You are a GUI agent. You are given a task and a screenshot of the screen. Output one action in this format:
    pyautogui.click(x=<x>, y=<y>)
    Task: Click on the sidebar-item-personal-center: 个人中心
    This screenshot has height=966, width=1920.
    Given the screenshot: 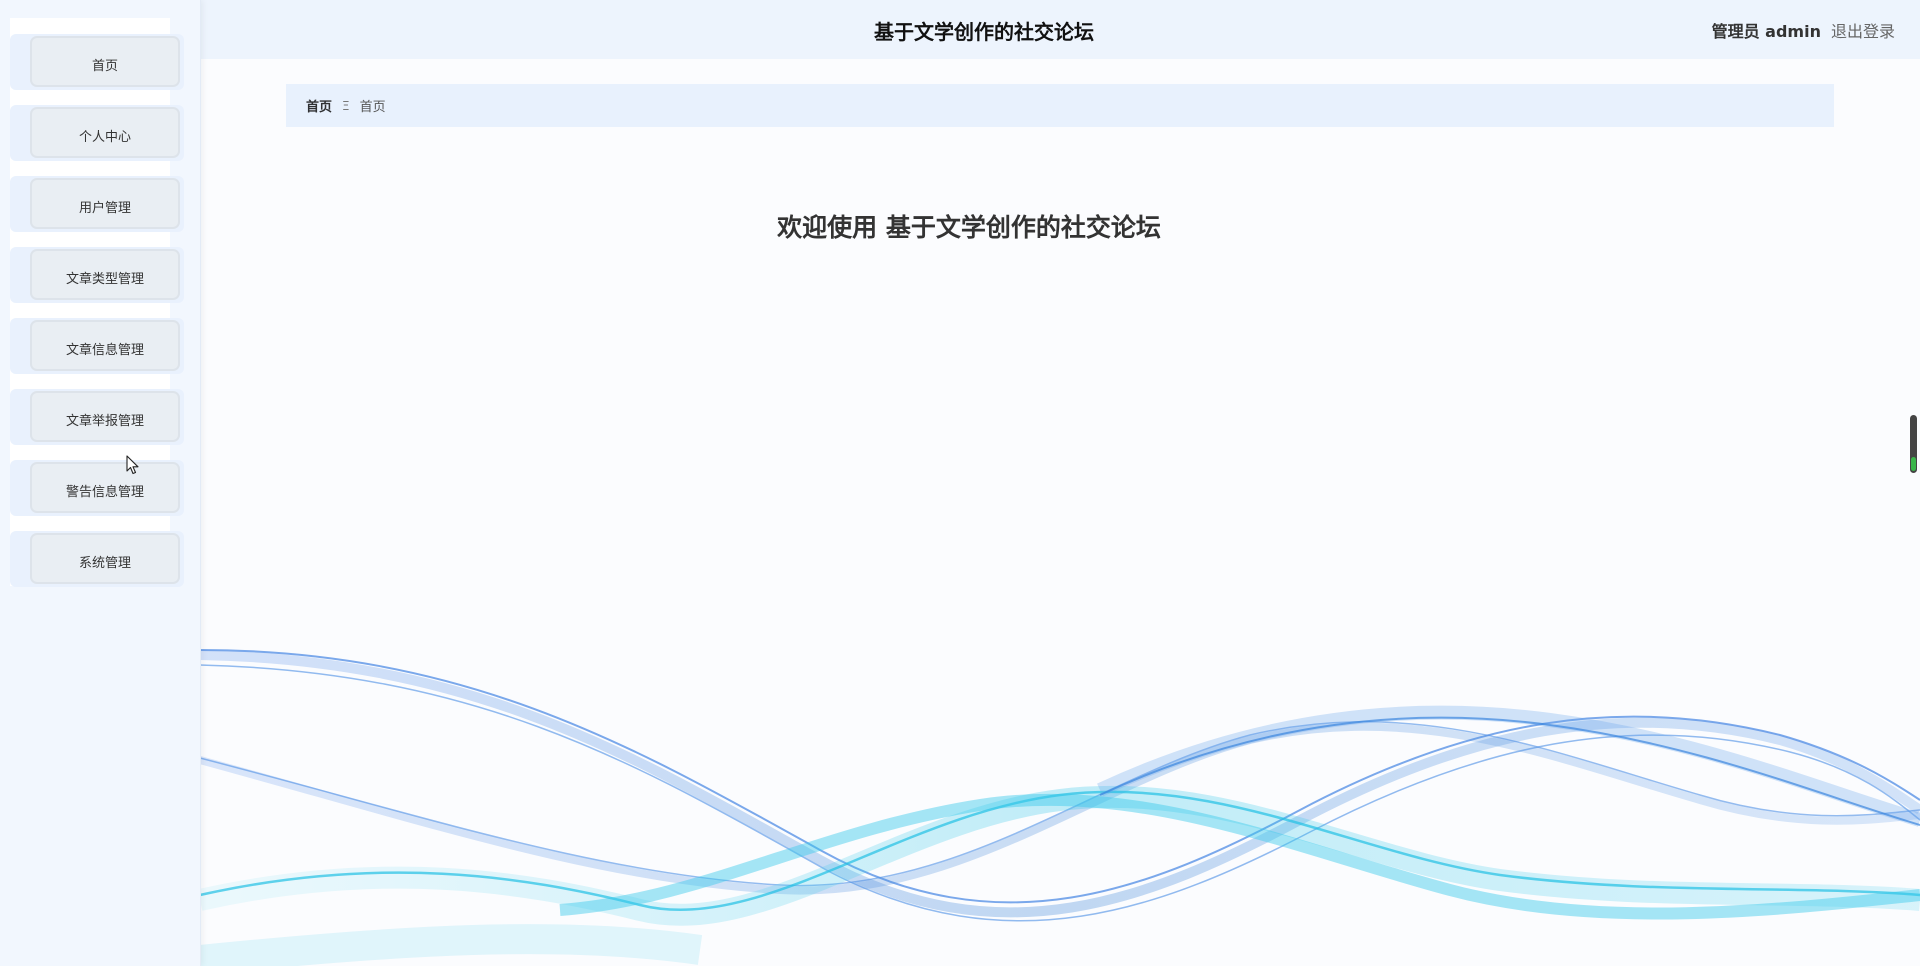 What is the action you would take?
    pyautogui.click(x=97, y=133)
    